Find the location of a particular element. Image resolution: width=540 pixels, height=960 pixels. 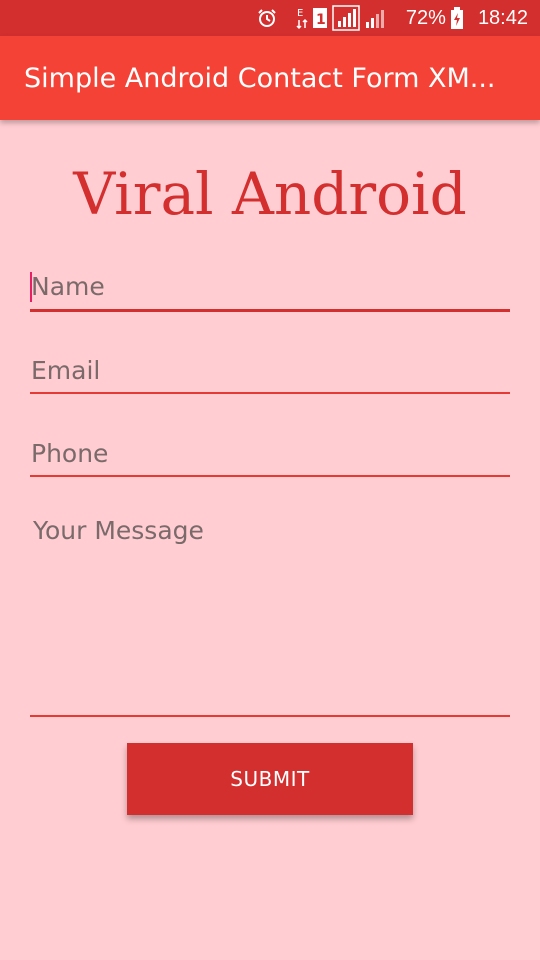

phone-placeholder: Phone is located at coordinates (70, 453).